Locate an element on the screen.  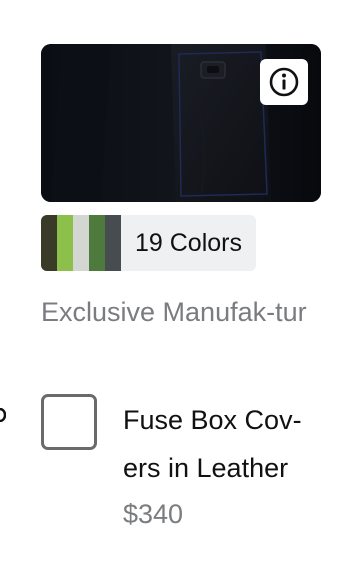
manufacturer-label: Exclusive Manufak-tur is located at coordinates (174, 312).